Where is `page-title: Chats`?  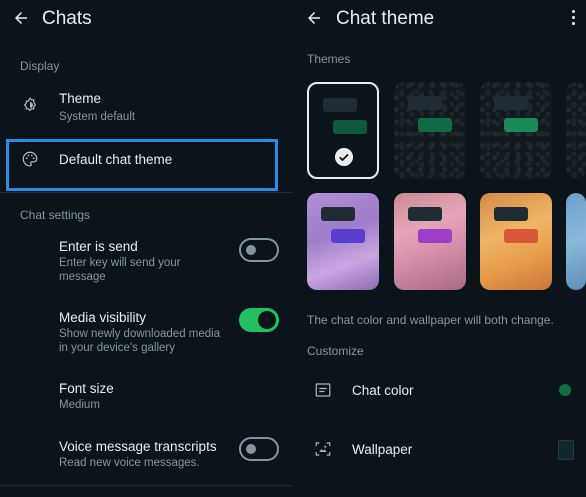
page-title: Chats is located at coordinates (67, 18).